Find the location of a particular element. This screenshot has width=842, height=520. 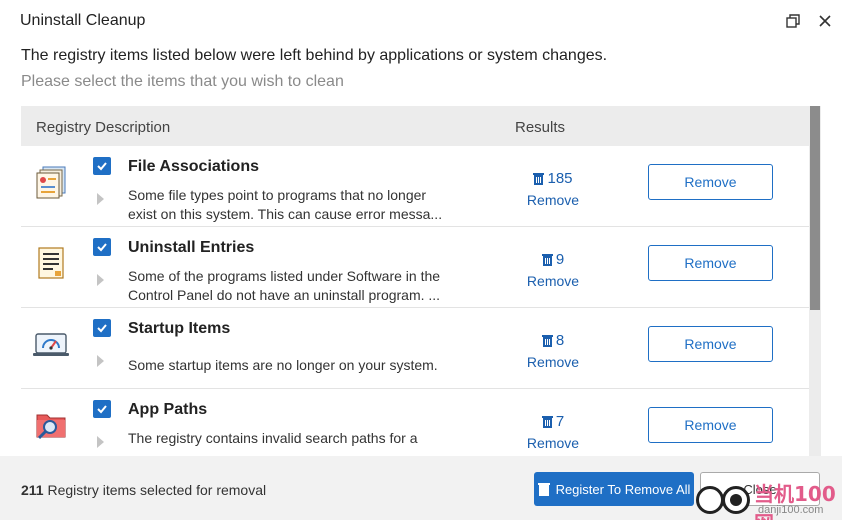

result-count: 9 is located at coordinates (553, 259).